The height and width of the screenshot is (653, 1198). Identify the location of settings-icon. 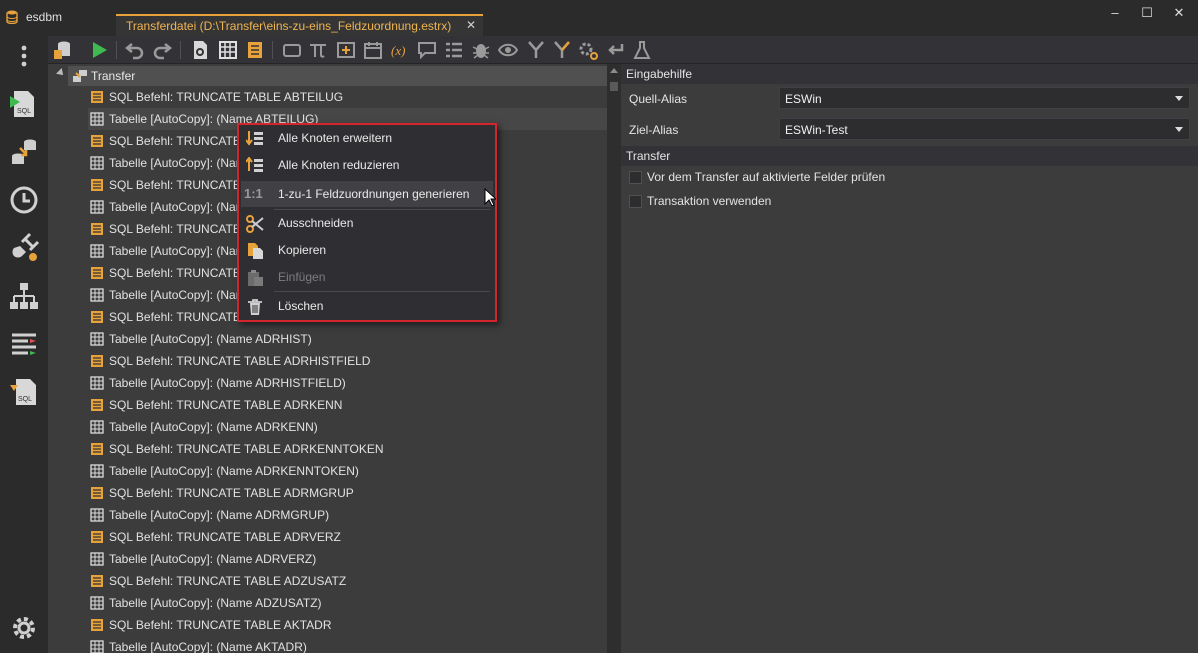
(24, 628).